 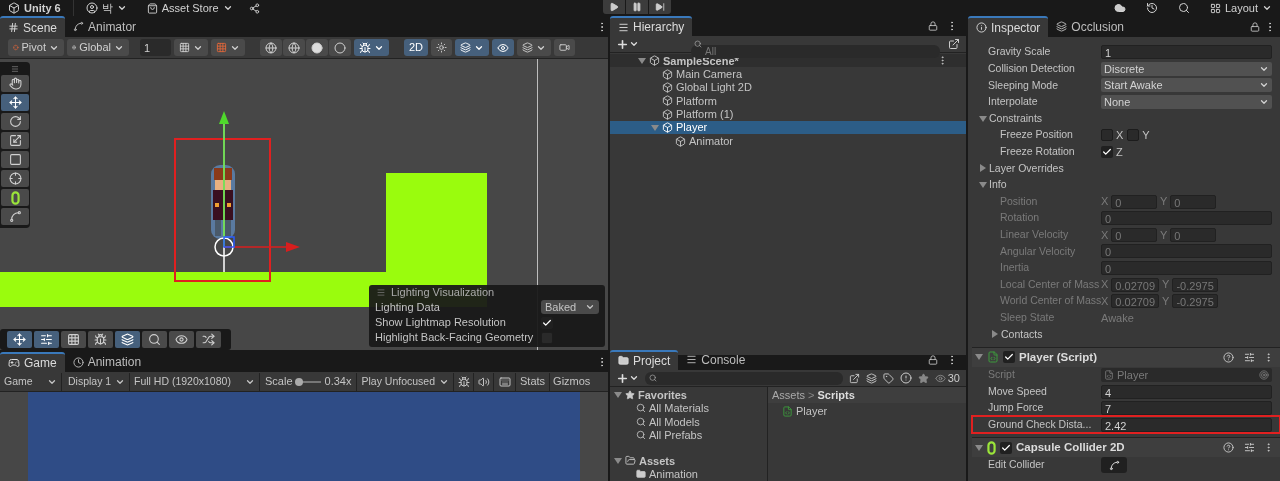 What do you see at coordinates (534, 47) in the screenshot?
I see `layers-dropdown` at bounding box center [534, 47].